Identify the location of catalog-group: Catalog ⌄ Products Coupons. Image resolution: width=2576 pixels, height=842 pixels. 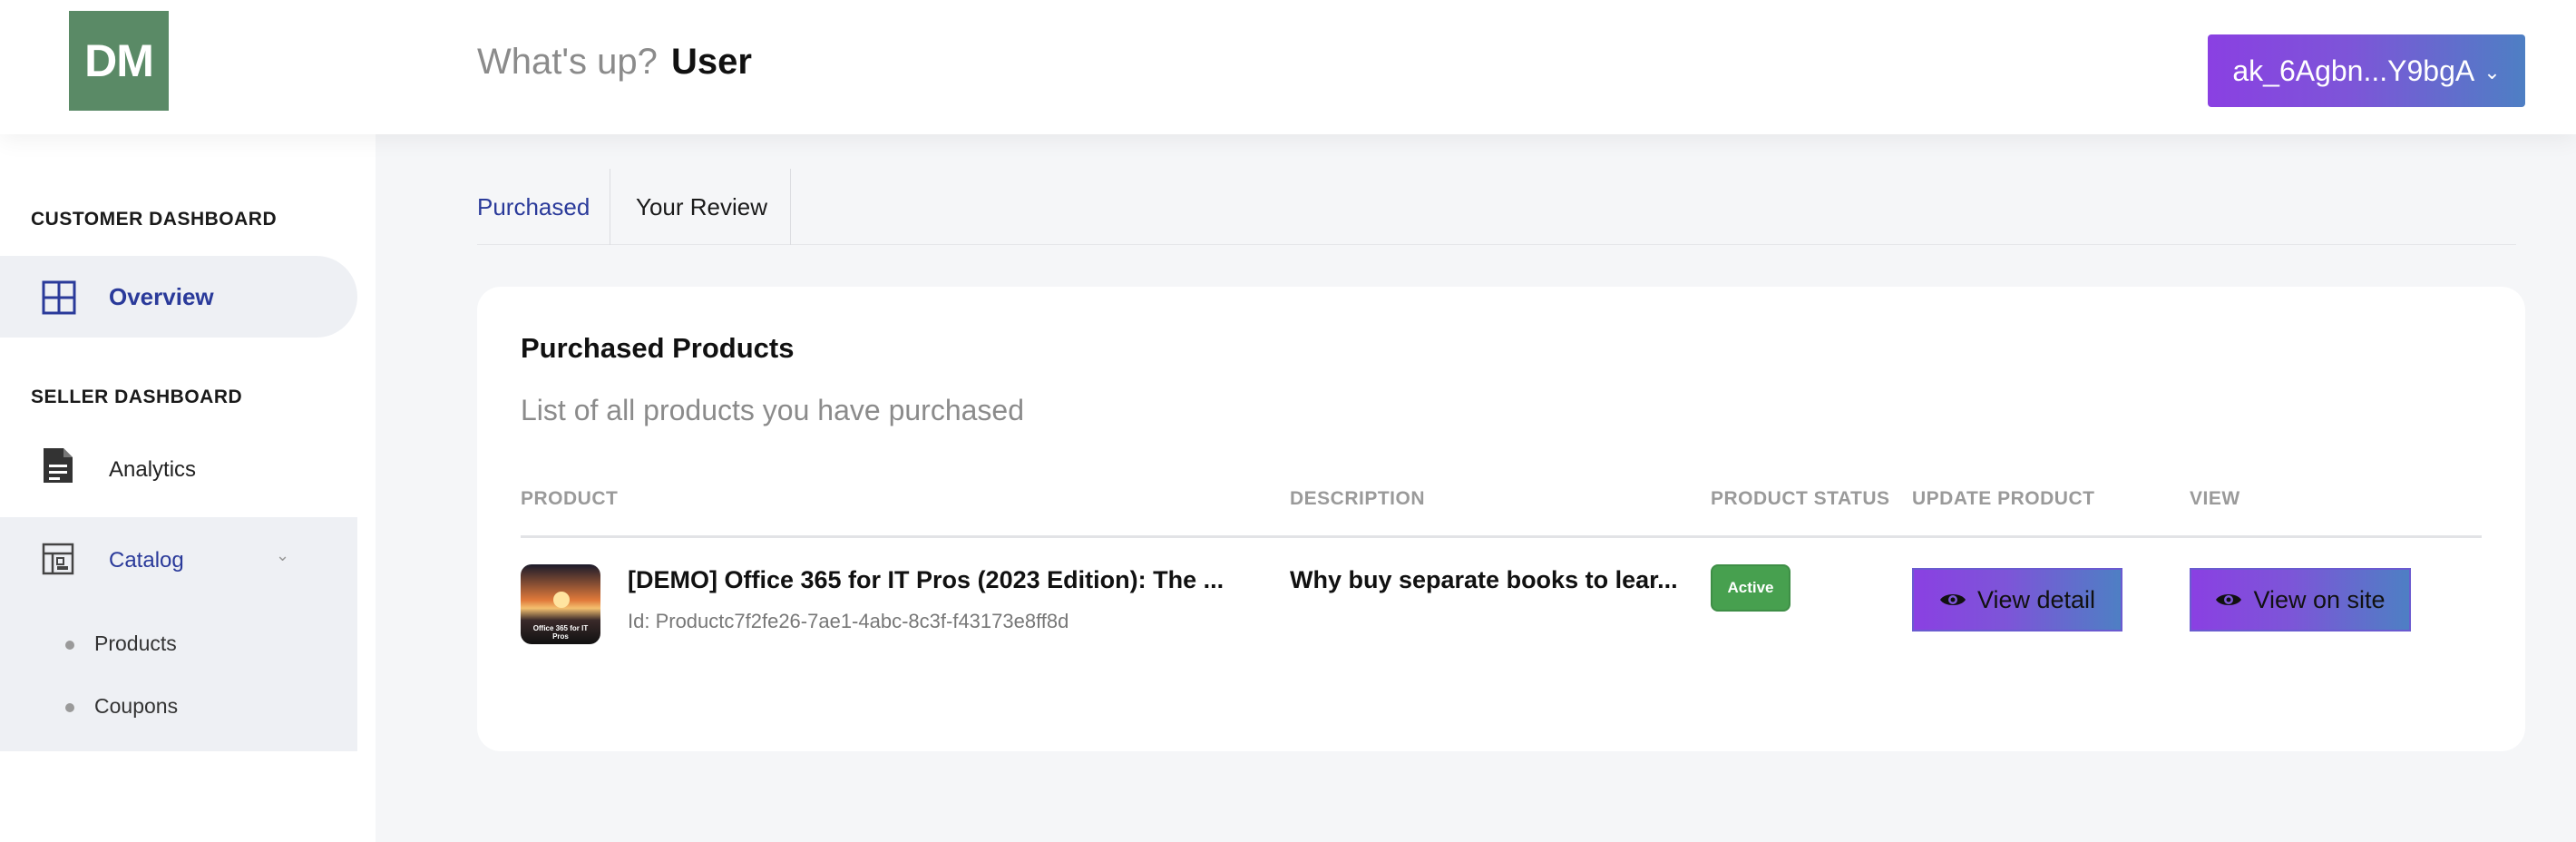
(178, 634).